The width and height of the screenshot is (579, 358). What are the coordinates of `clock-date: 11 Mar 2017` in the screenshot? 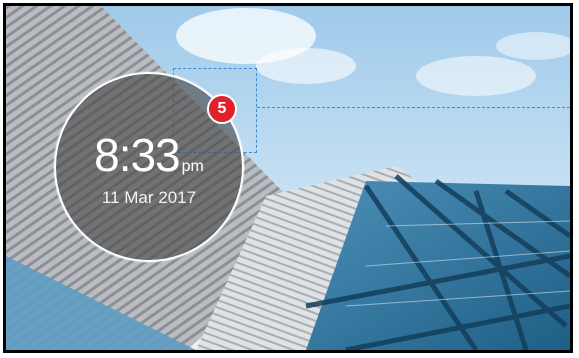 It's located at (149, 197).